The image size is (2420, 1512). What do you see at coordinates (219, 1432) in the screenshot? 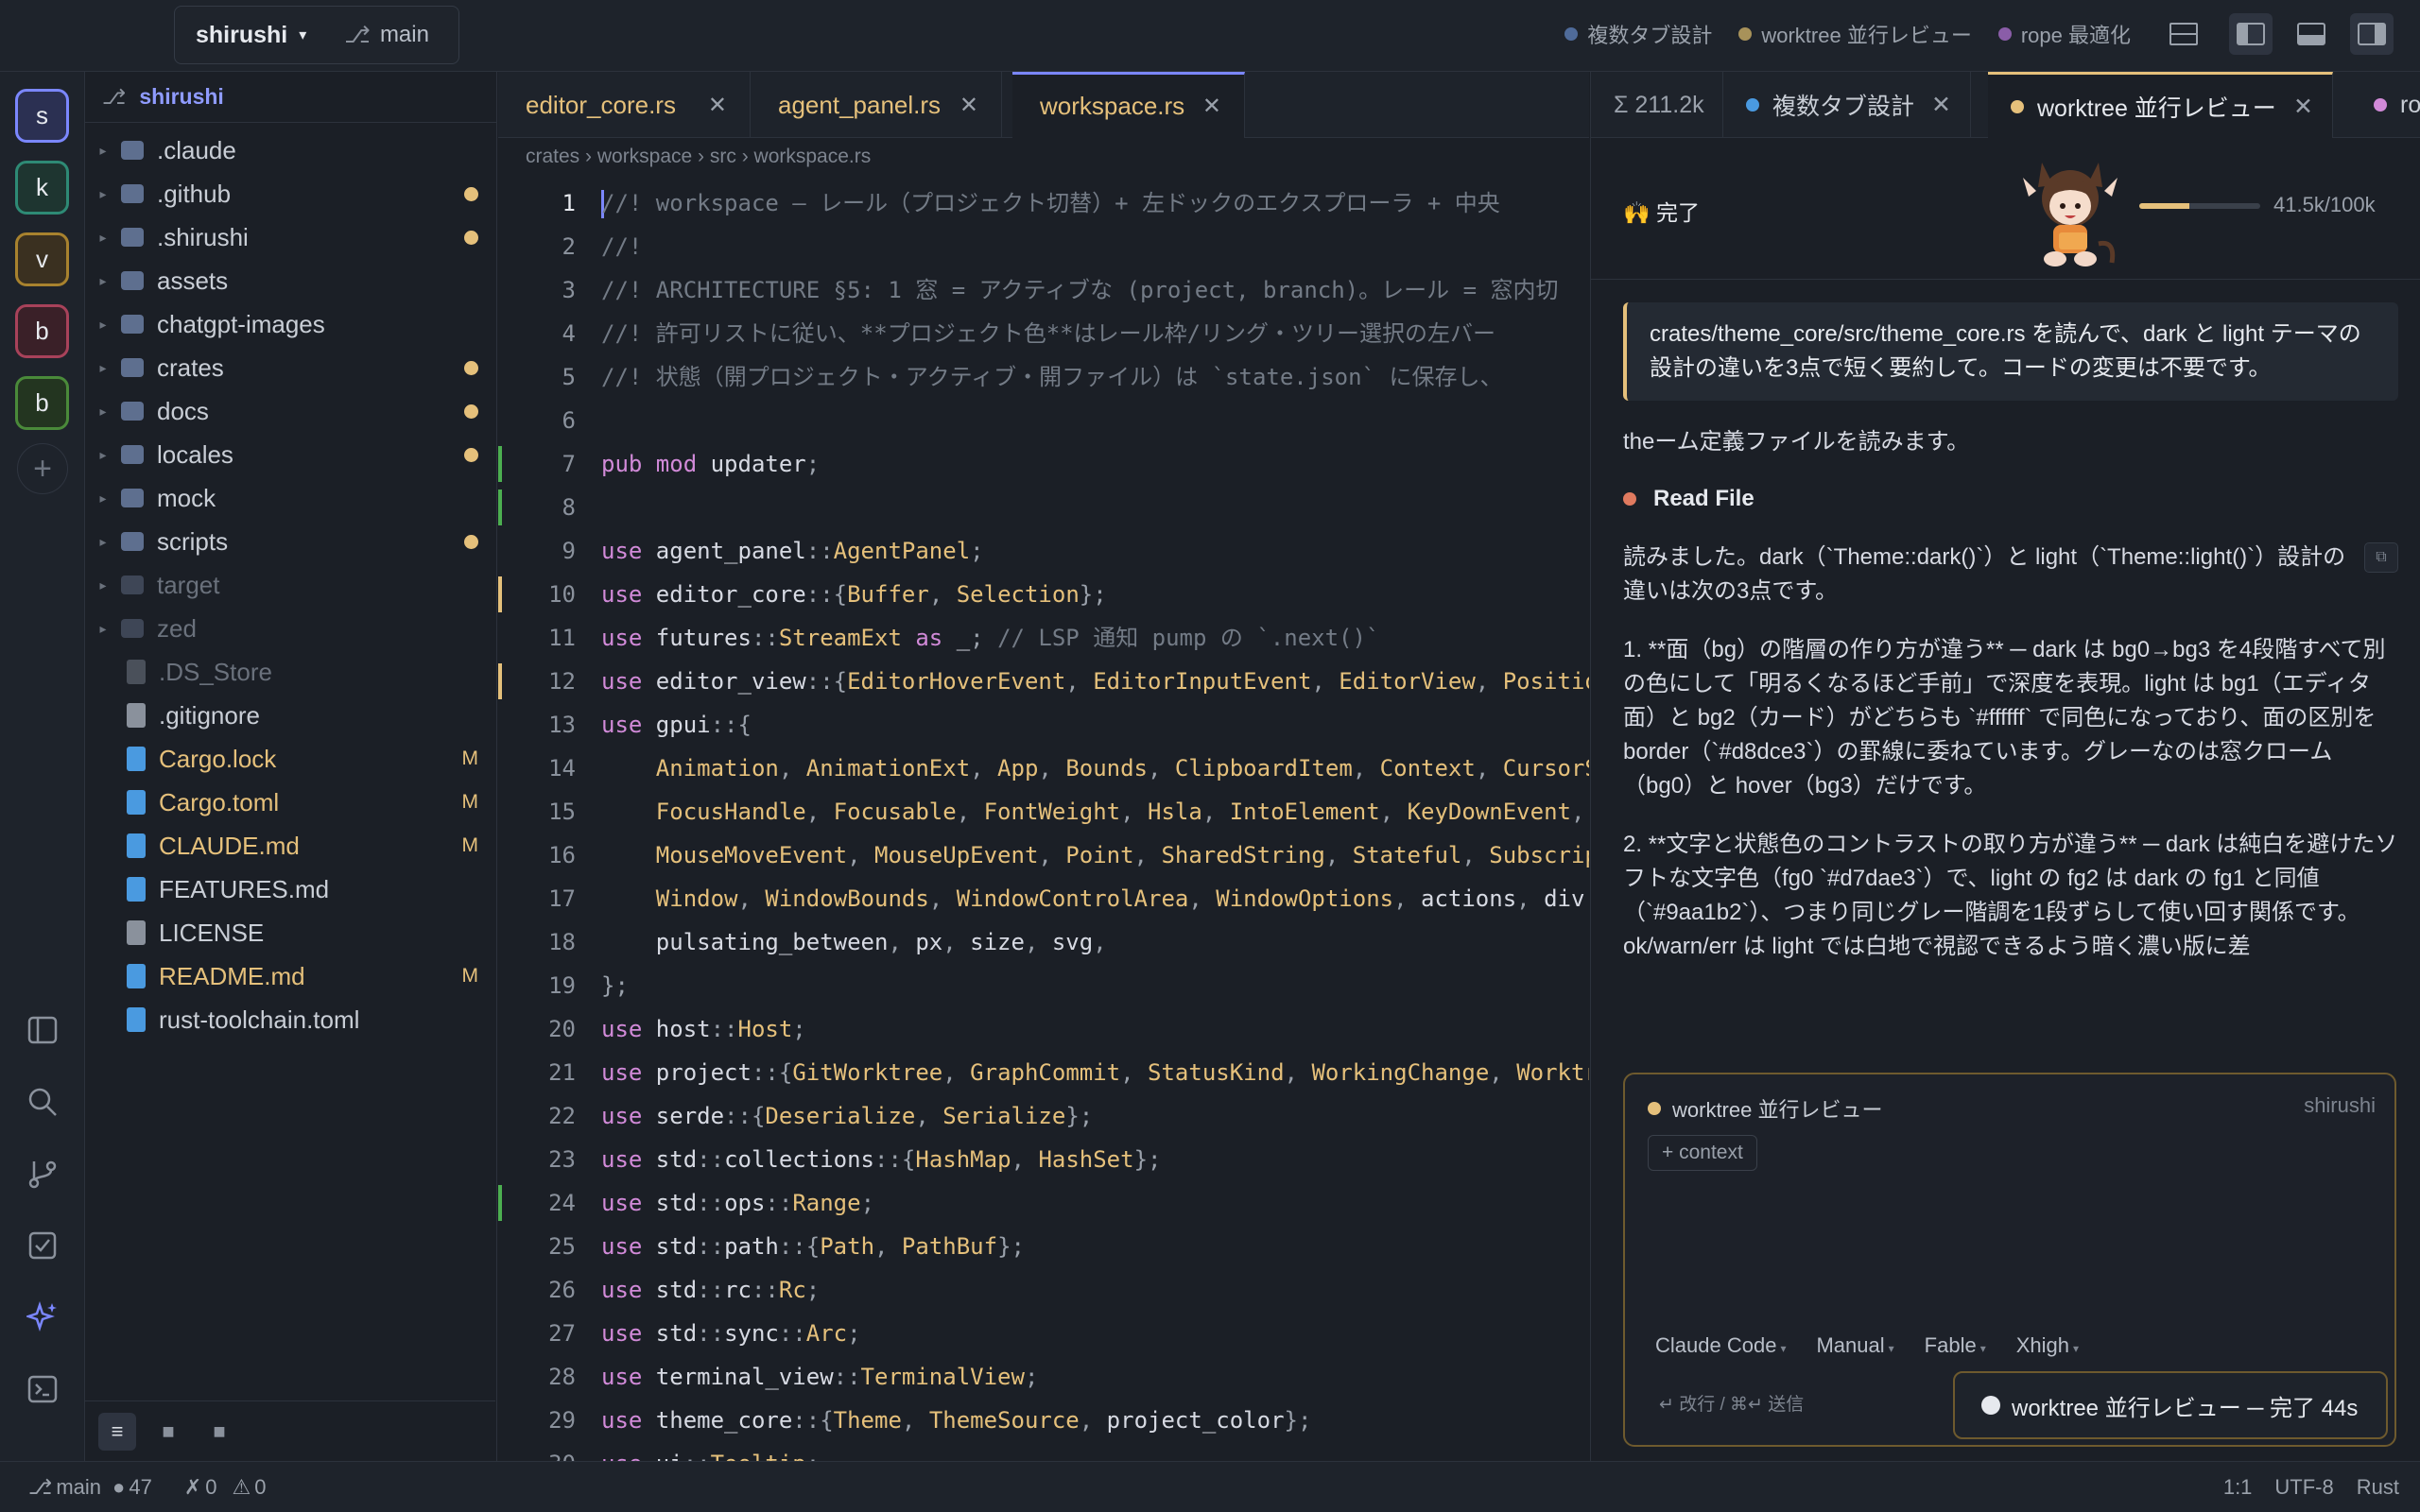
I see `grid-view-button: ■` at bounding box center [219, 1432].